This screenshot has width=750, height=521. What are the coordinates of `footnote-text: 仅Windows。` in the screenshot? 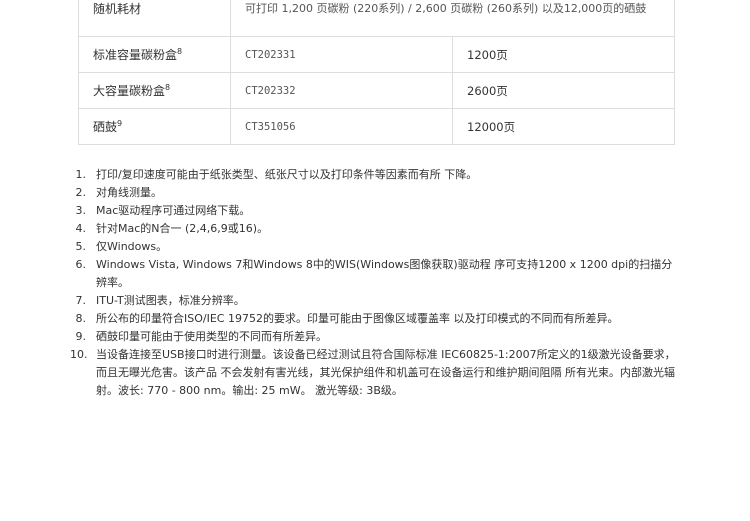 It's located at (132, 246).